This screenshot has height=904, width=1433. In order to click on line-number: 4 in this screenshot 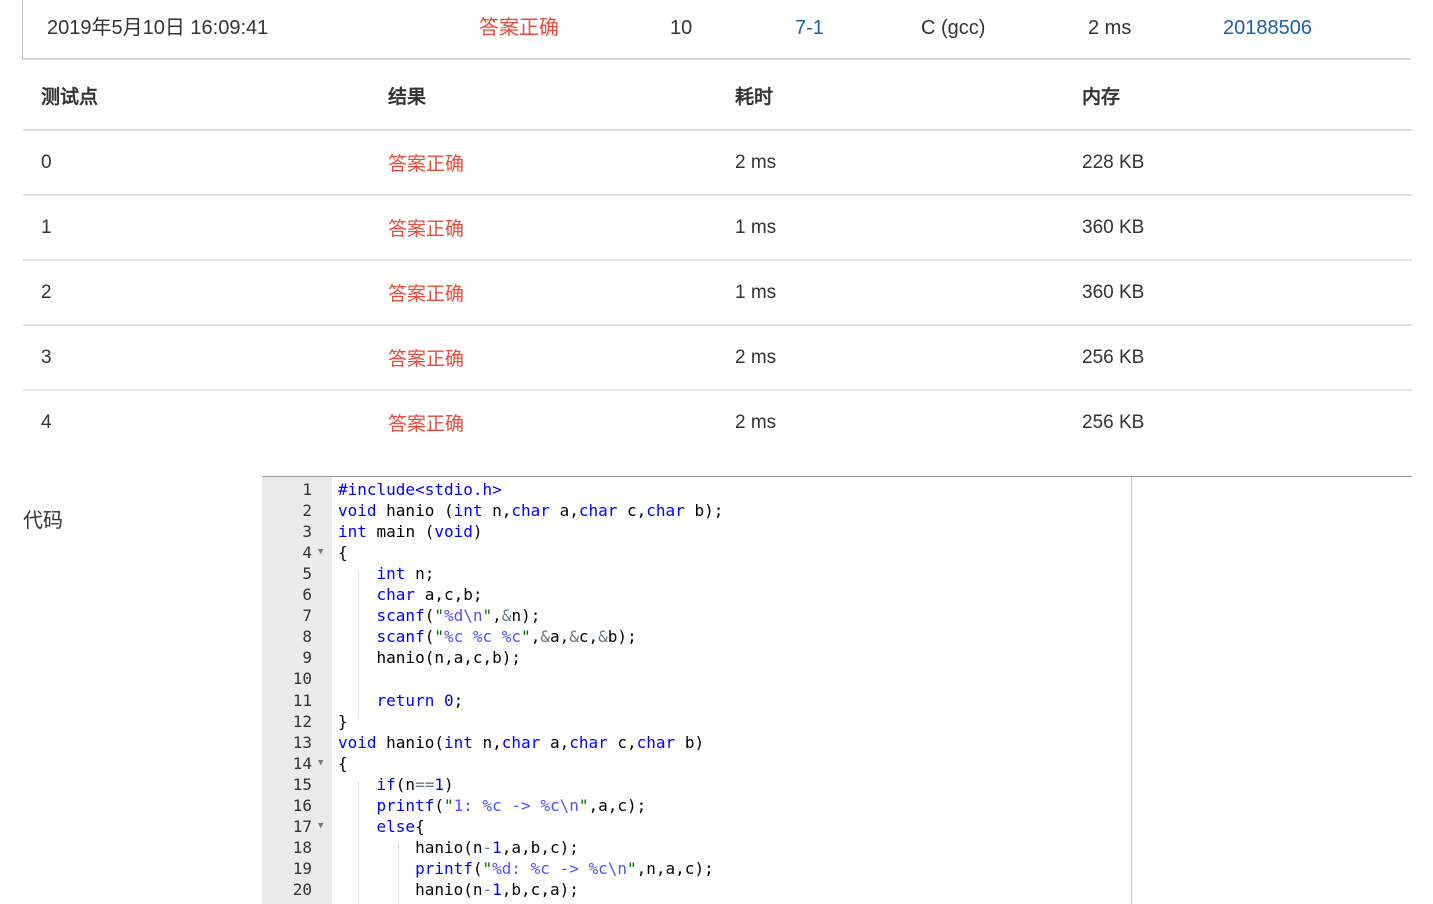, I will do `click(307, 553)`.